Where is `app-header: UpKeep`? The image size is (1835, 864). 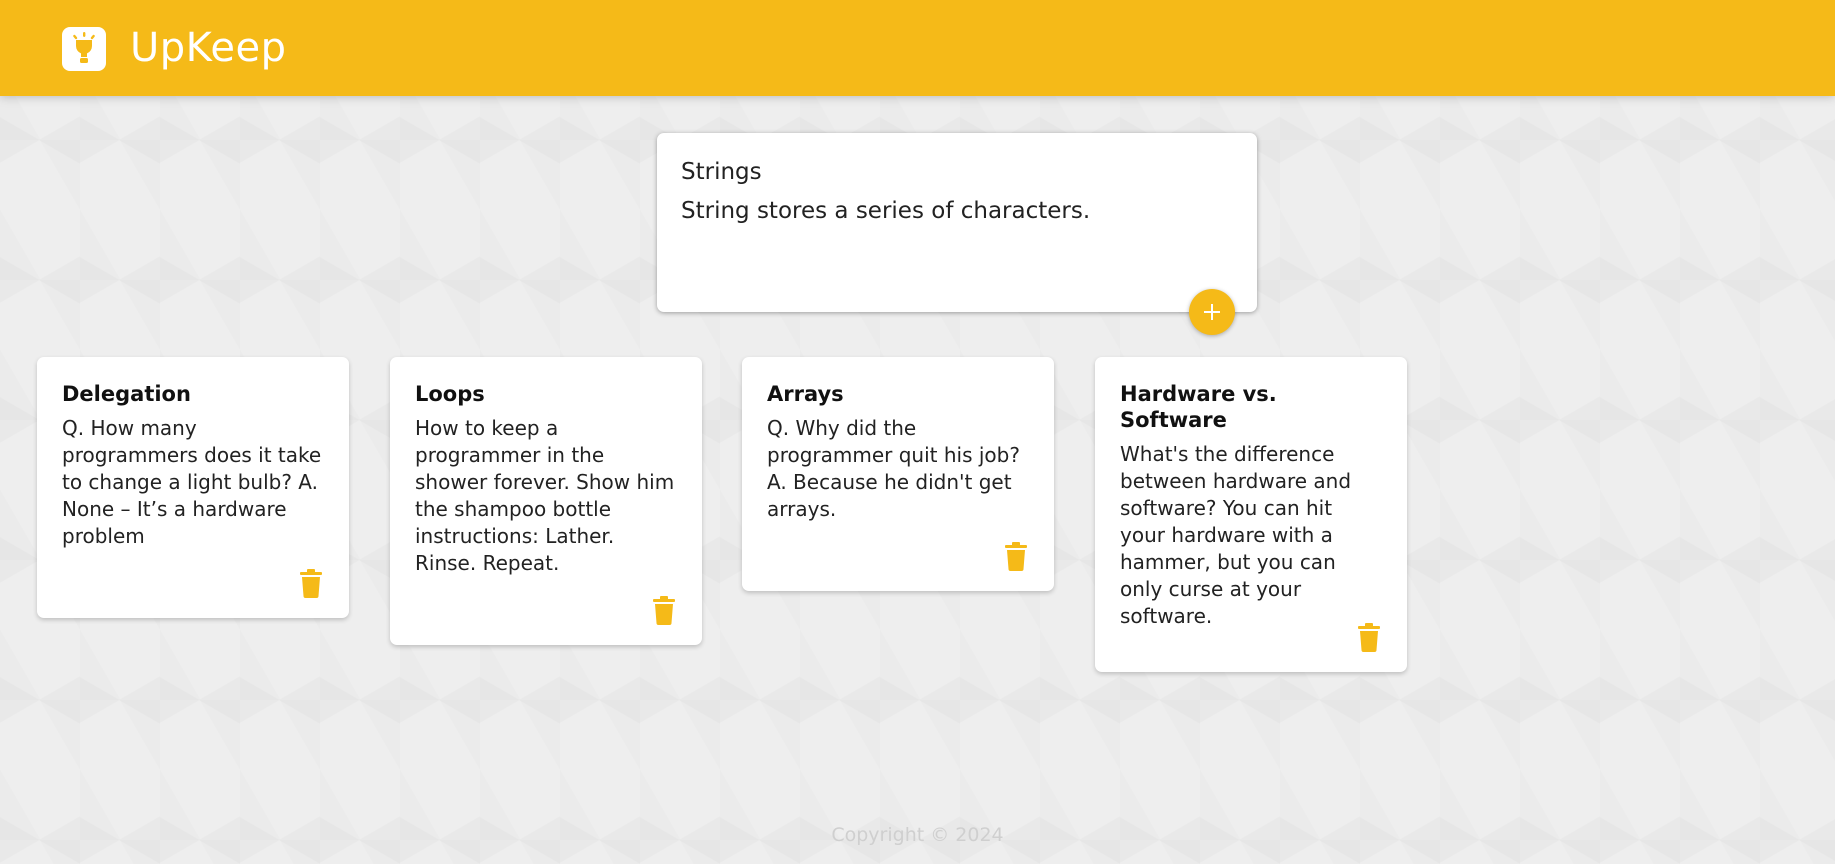
app-header: UpKeep is located at coordinates (917, 48).